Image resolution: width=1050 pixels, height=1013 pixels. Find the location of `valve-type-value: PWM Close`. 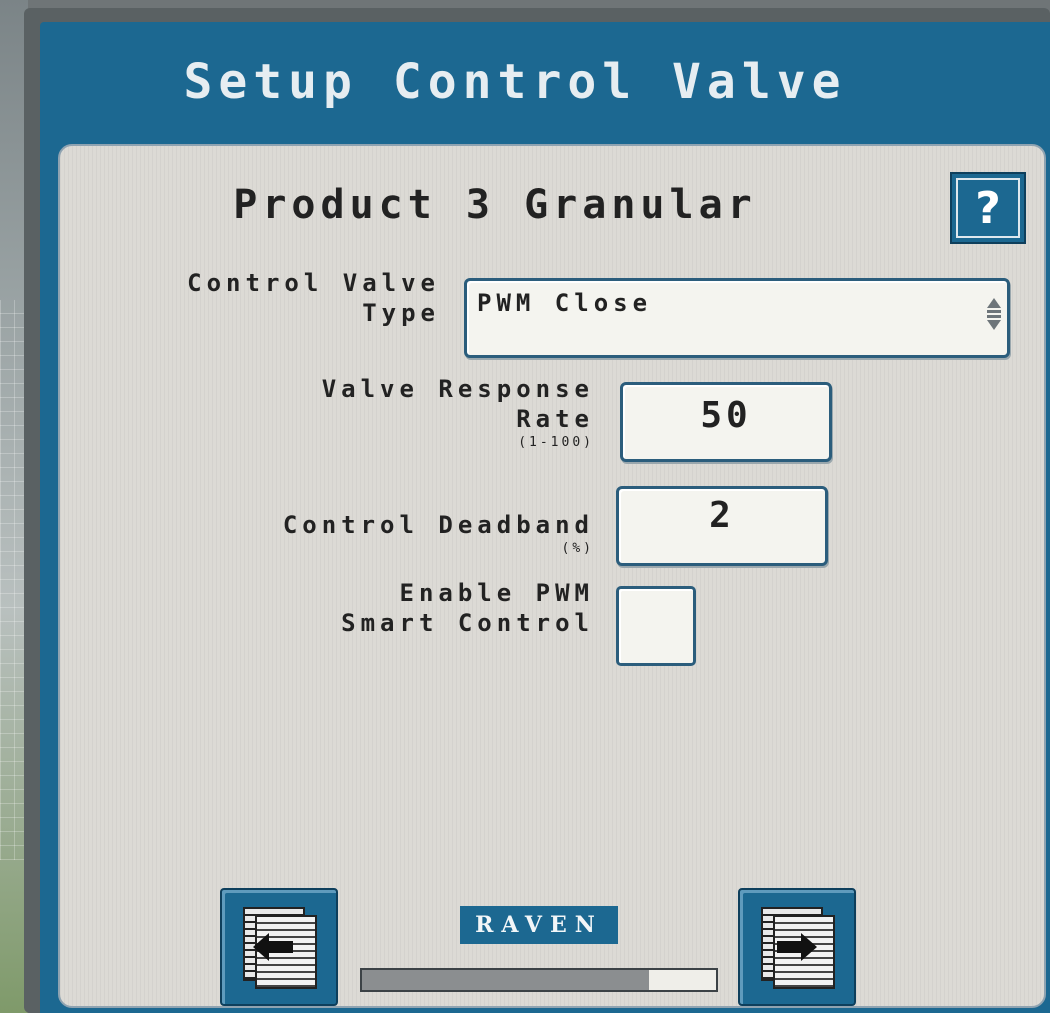

valve-type-value: PWM Close is located at coordinates (565, 303).